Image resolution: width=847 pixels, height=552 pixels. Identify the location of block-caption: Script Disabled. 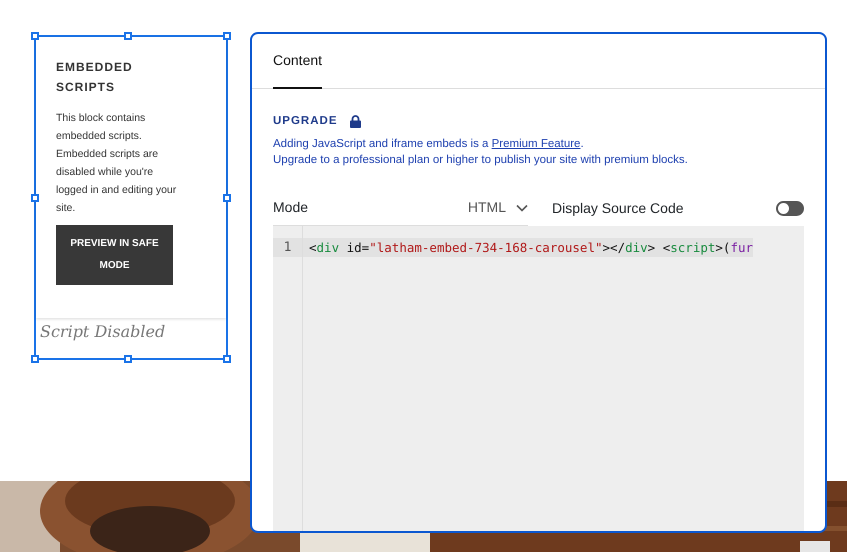
(103, 332).